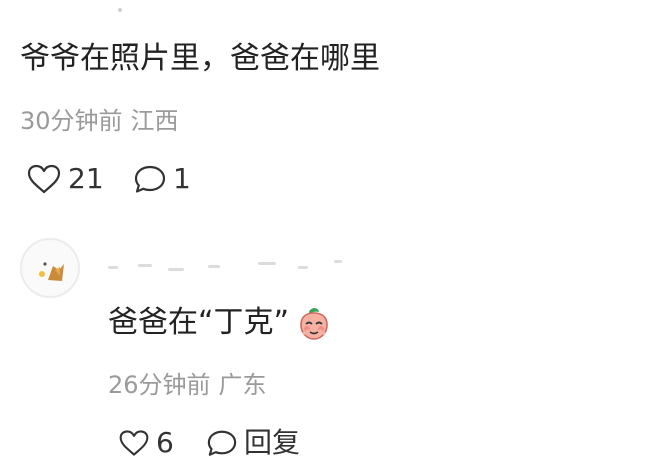 The width and height of the screenshot is (660, 465). Describe the element at coordinates (165, 442) in the screenshot. I see `reply-like-count: 6` at that location.